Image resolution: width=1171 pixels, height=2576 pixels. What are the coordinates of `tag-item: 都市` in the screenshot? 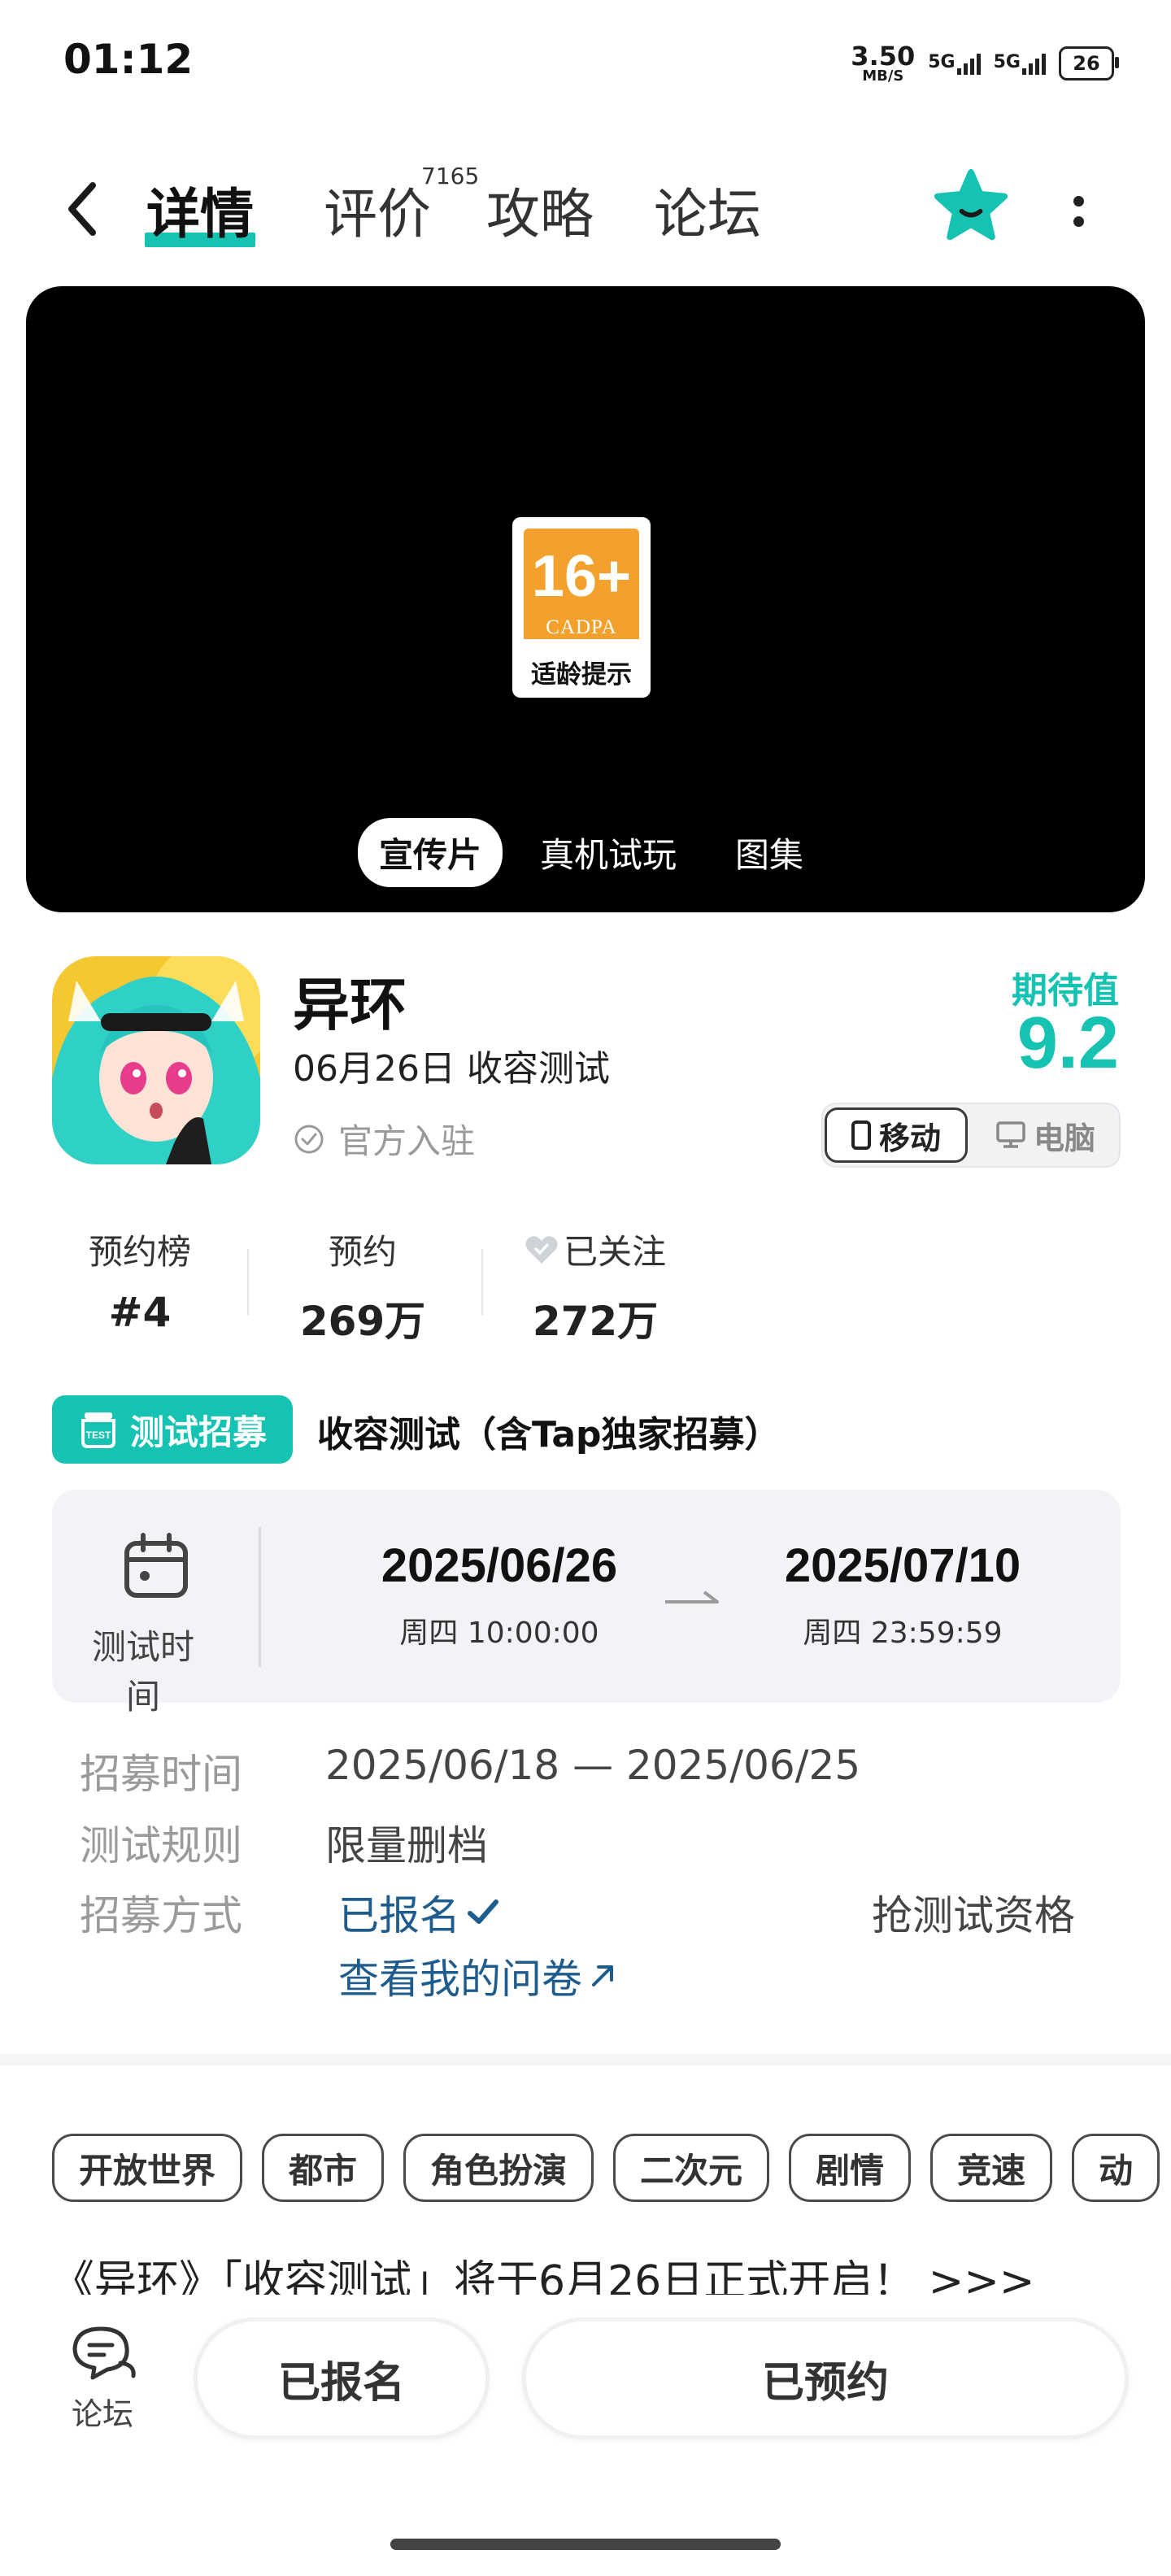 It's located at (323, 2168).